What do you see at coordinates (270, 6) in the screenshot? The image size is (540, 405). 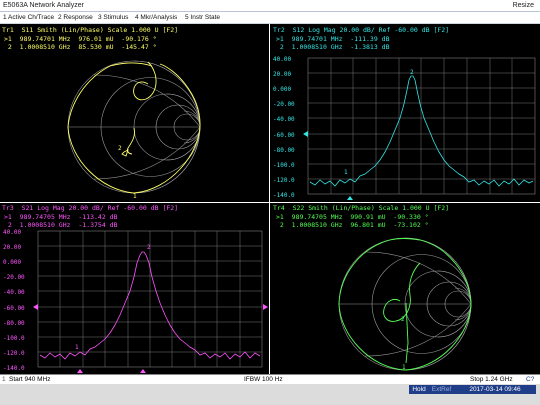 I see `title-bar: E5063A Network Analyzer Resize` at bounding box center [270, 6].